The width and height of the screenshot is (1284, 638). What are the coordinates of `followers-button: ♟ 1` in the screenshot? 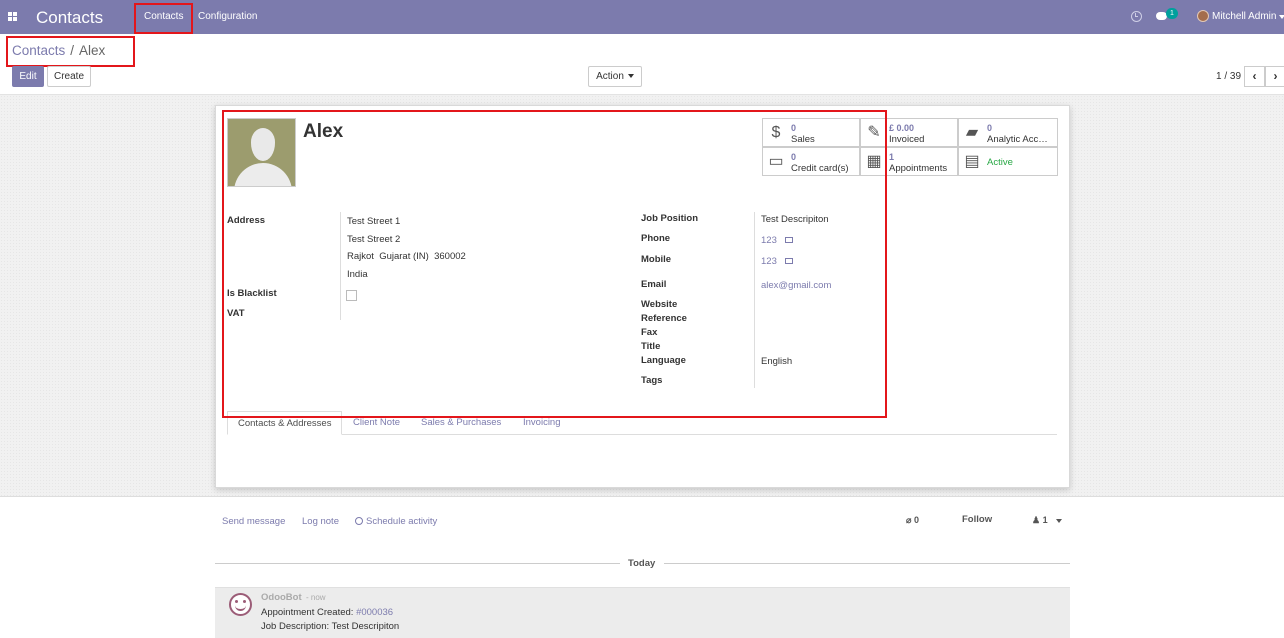 It's located at (1047, 520).